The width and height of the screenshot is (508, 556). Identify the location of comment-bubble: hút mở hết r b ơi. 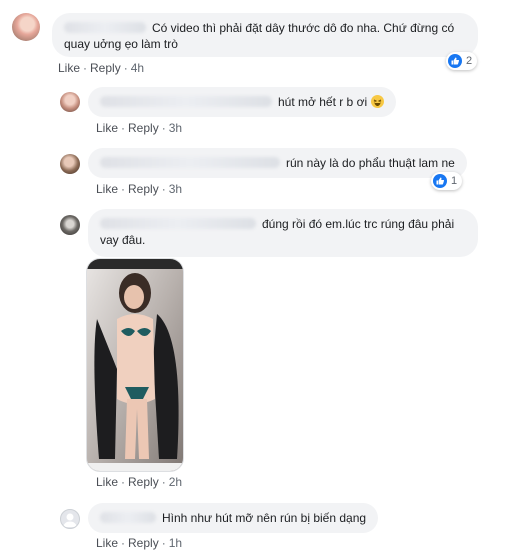
(242, 102).